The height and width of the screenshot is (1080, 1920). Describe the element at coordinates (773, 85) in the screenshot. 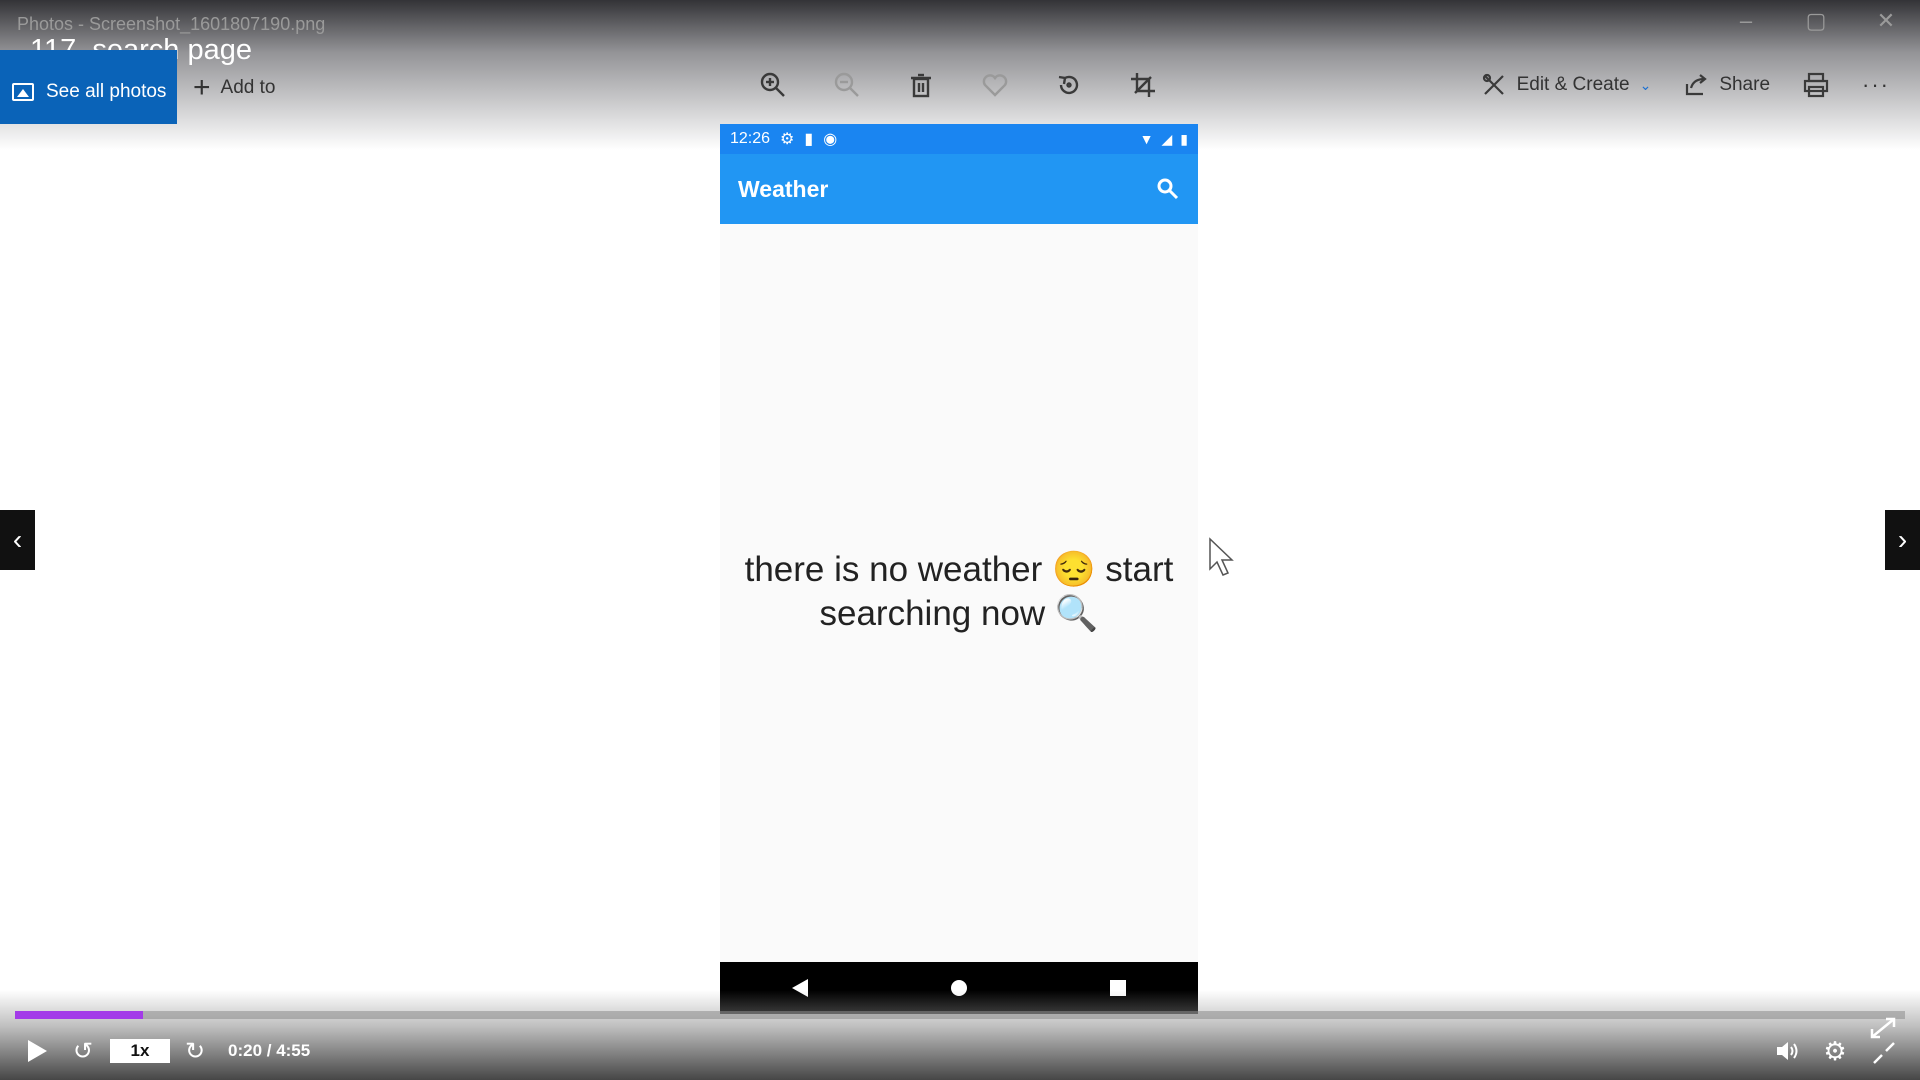

I see `zoom-in-icon` at that location.